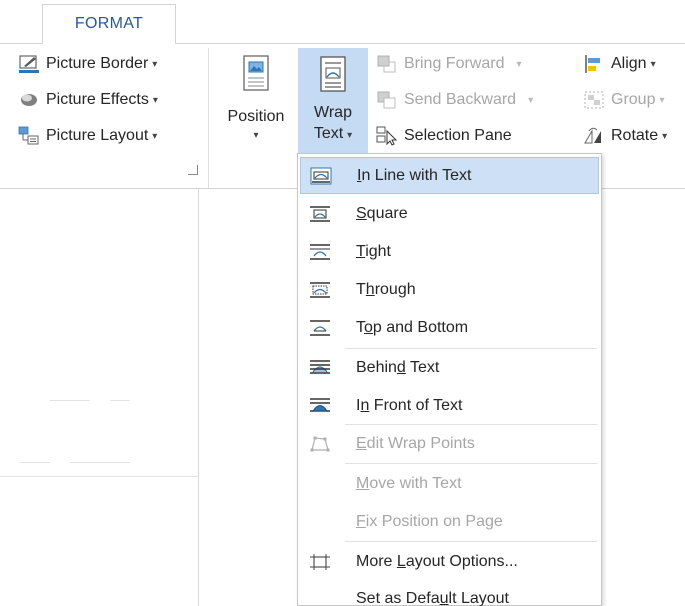  I want to click on bring-forward-button: Bring Forward ▾, so click(449, 64).